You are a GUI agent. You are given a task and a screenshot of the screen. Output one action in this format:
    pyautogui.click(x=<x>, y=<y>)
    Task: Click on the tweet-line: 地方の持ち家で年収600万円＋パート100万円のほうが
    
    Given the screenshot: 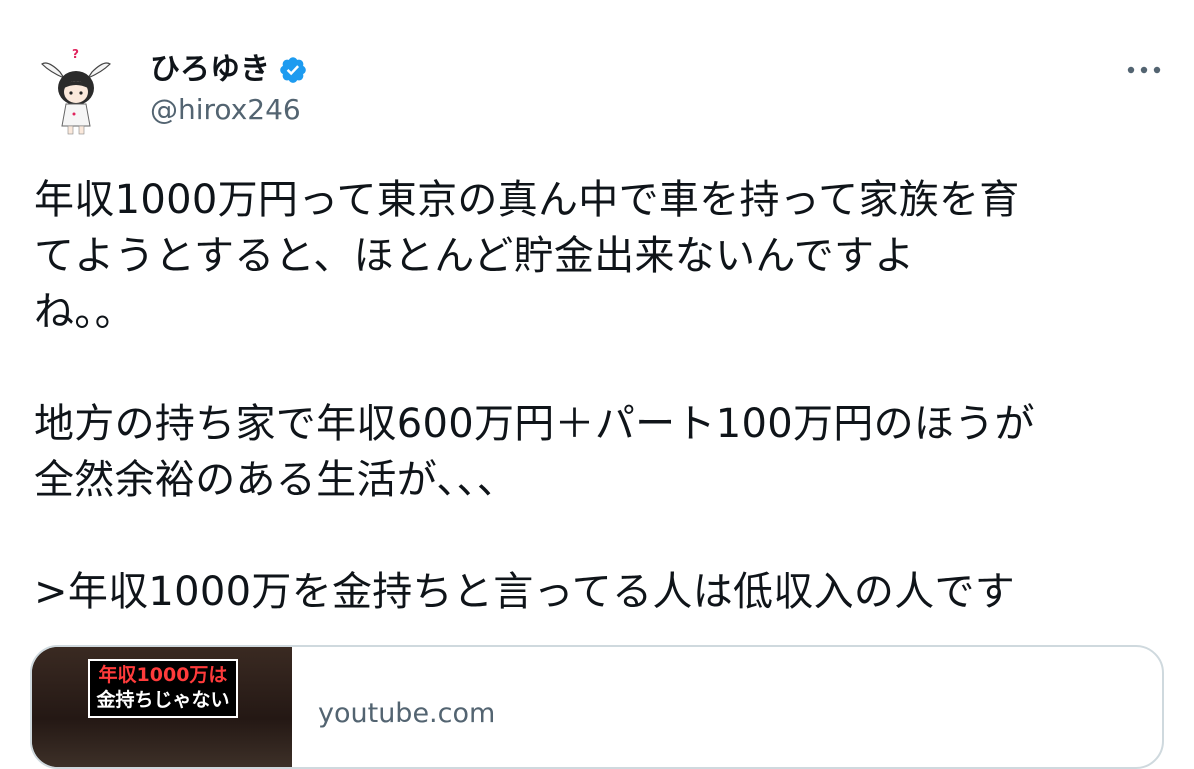 What is the action you would take?
    pyautogui.click(x=534, y=424)
    